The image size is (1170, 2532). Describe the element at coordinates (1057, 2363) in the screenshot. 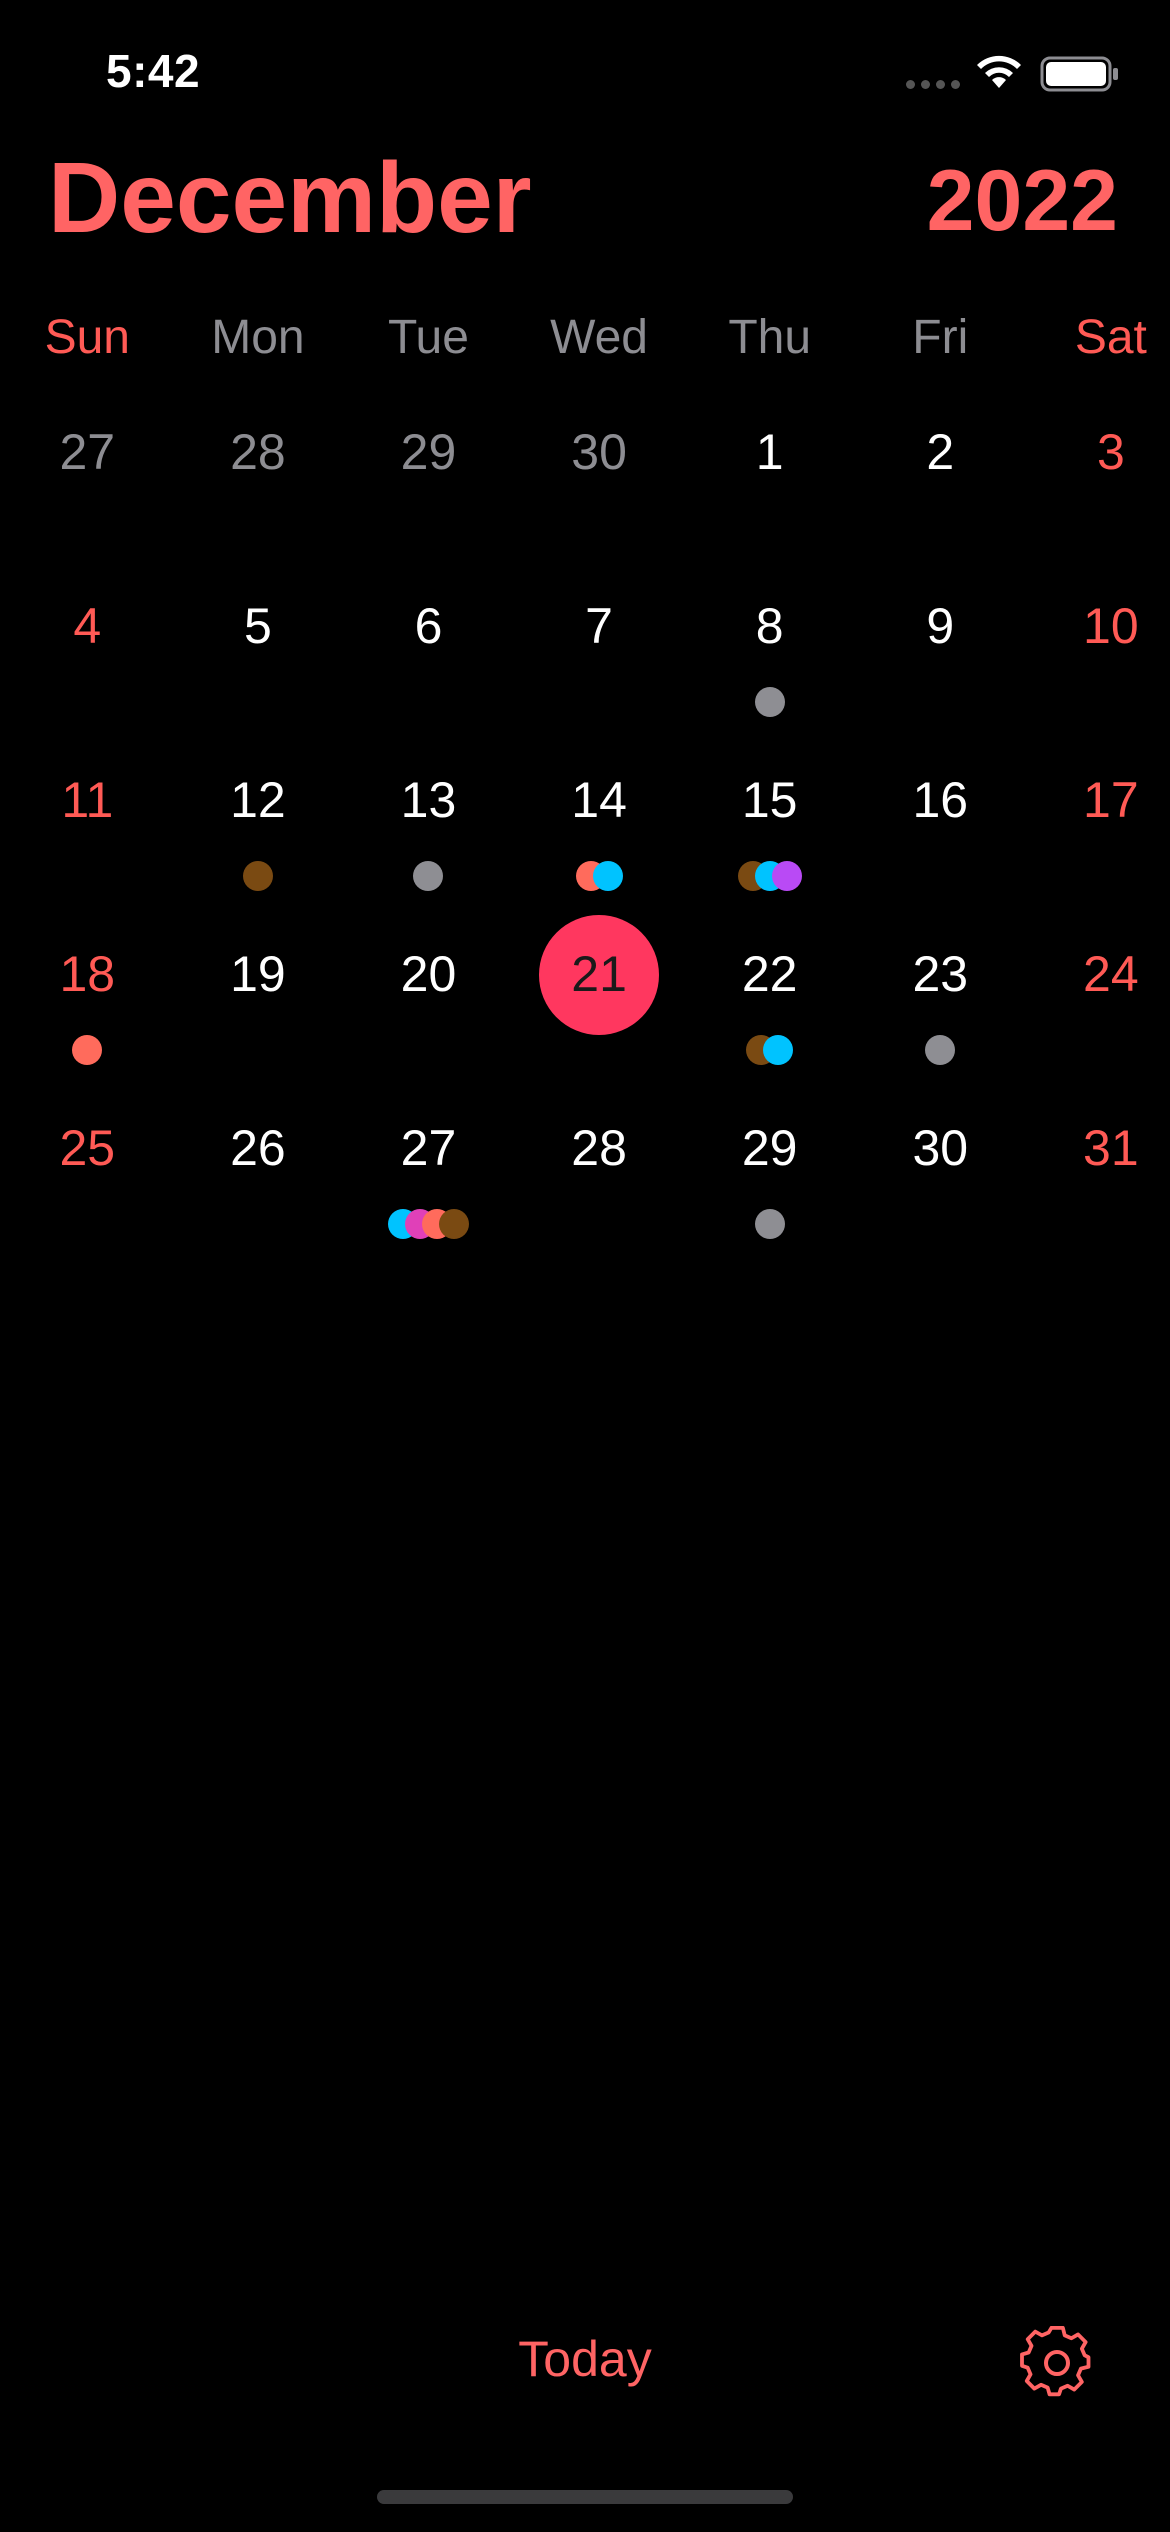

I see `gear-icon` at that location.